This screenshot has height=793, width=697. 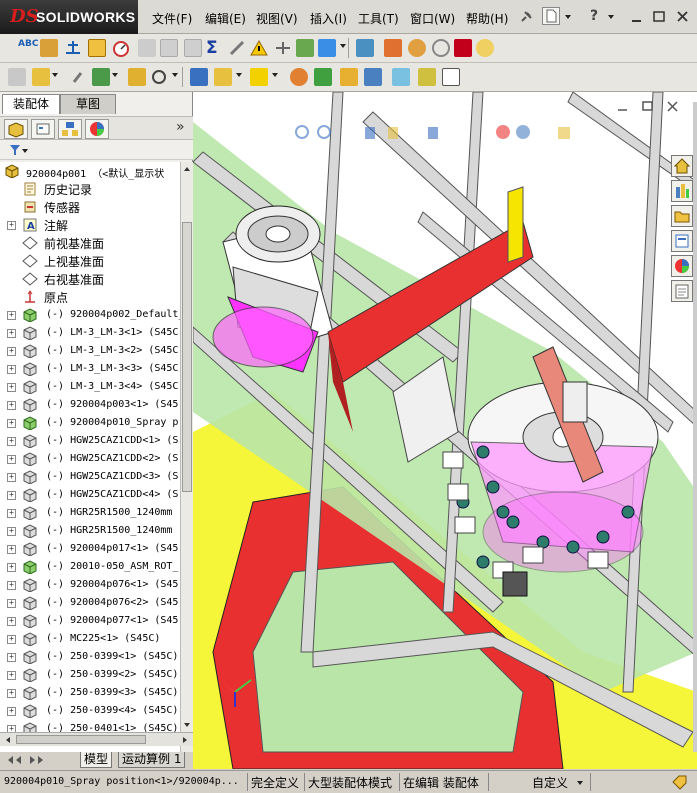 What do you see at coordinates (683, 17) in the screenshot?
I see `close-icon` at bounding box center [683, 17].